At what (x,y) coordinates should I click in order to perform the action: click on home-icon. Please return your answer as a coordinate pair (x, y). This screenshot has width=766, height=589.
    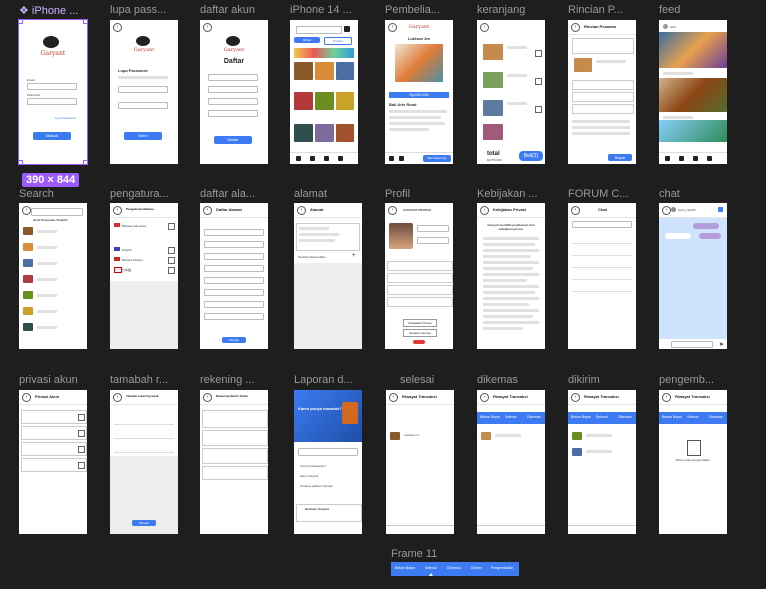
    Looking at the image, I should click on (298, 158).